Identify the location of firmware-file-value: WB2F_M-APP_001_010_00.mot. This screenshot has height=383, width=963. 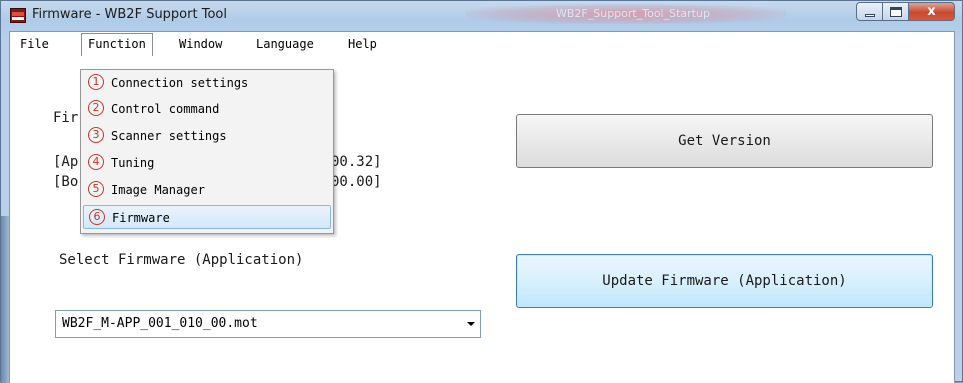
(160, 323).